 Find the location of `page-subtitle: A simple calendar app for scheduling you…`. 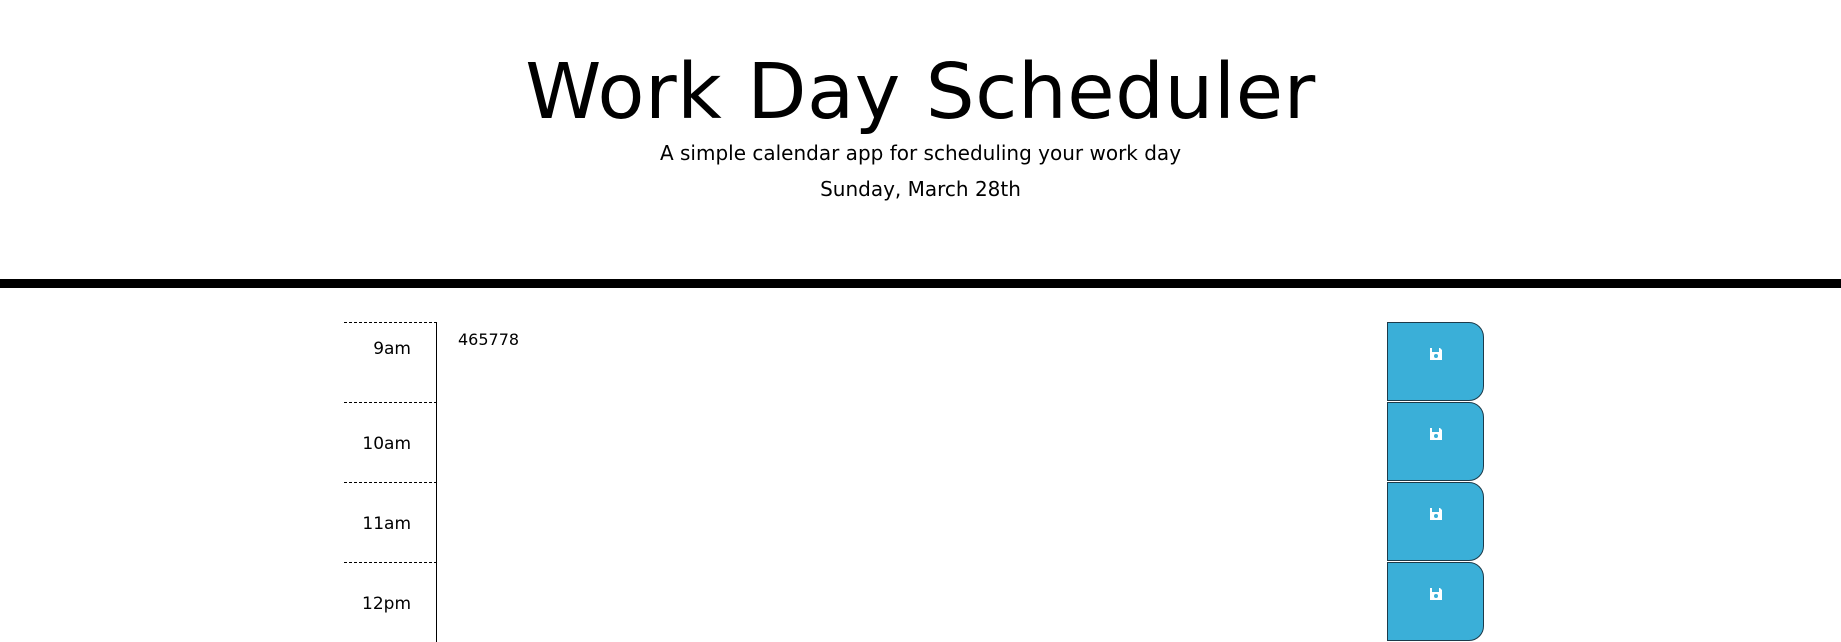

page-subtitle: A simple calendar app for scheduling you… is located at coordinates (920, 153).